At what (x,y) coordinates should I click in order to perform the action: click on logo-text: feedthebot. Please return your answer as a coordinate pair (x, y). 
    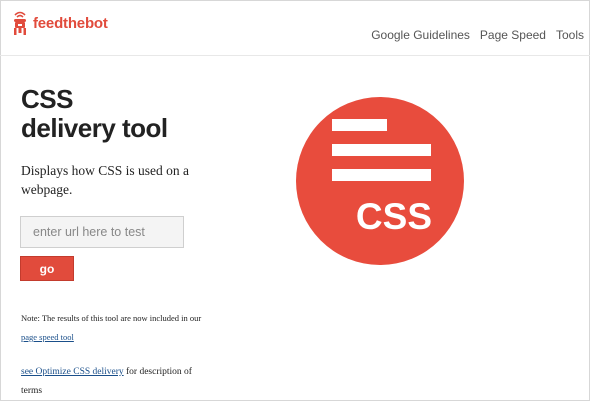
    Looking at the image, I should click on (70, 23).